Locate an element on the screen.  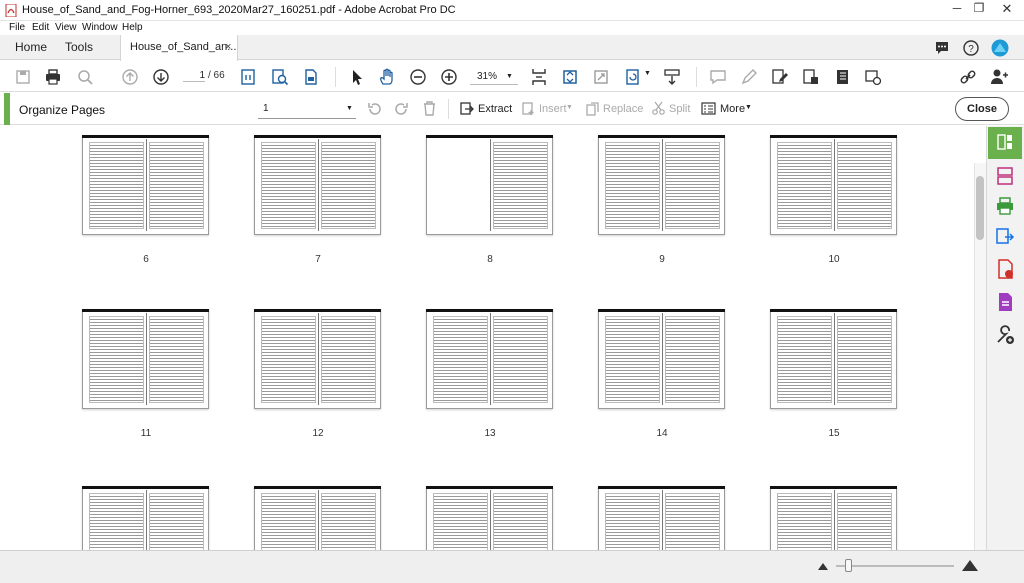
more-button: More is located at coordinates (732, 109).